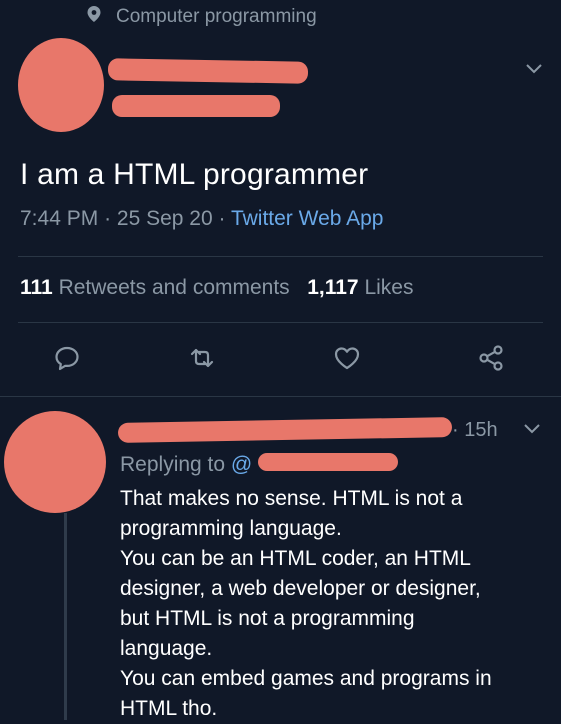  I want to click on reply-line: You can be an HTML coder, an HTML, so click(295, 558).